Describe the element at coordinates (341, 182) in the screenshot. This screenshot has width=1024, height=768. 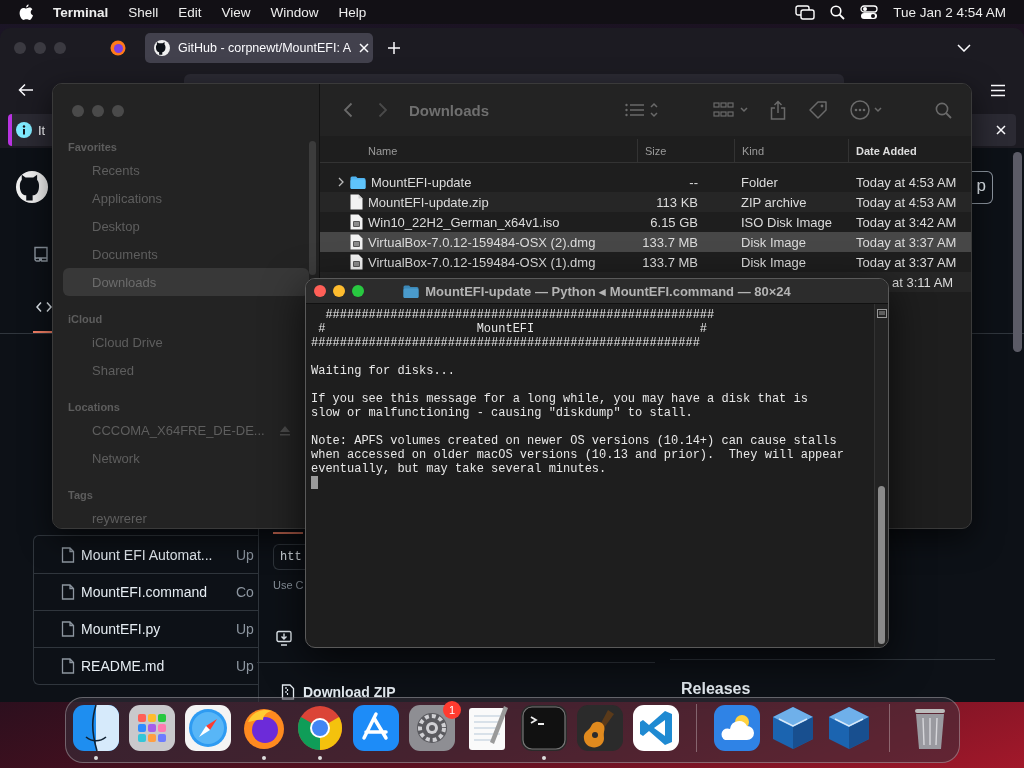
I see `disclosure-icon` at that location.